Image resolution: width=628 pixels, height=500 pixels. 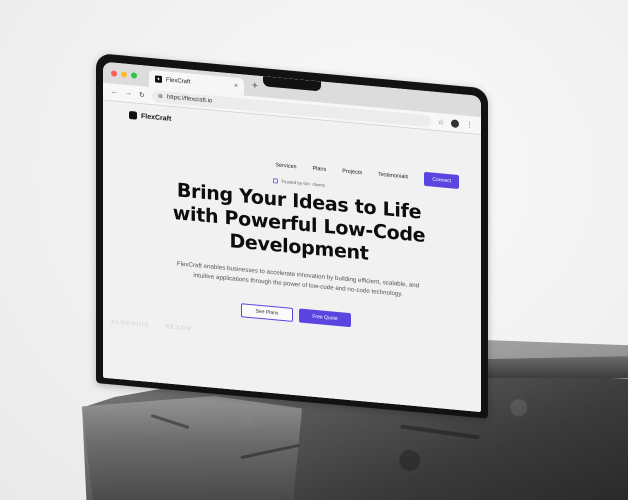 I want to click on close-tab-icon: ×, so click(x=236, y=86).